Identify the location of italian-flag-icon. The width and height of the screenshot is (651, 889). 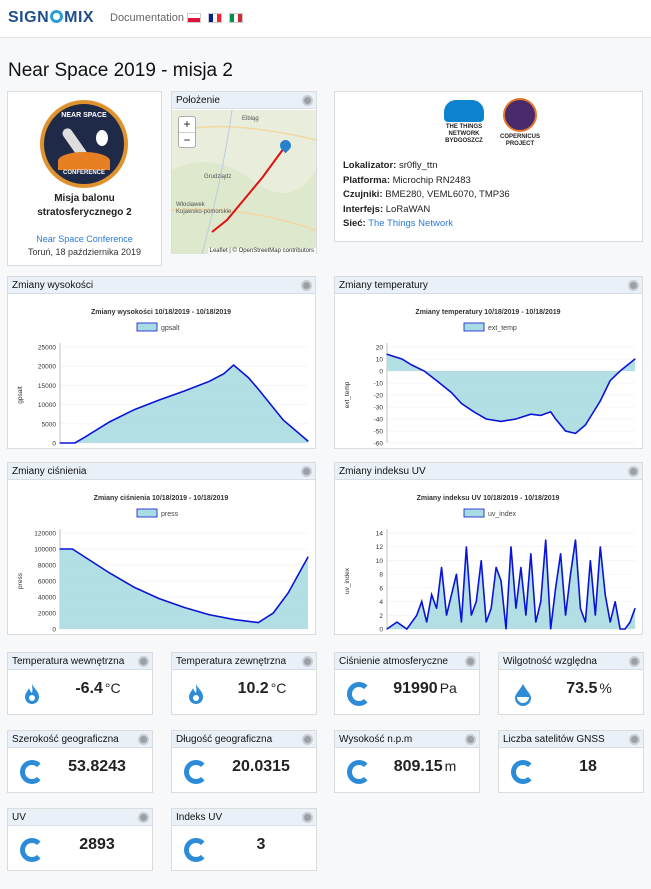
(236, 18).